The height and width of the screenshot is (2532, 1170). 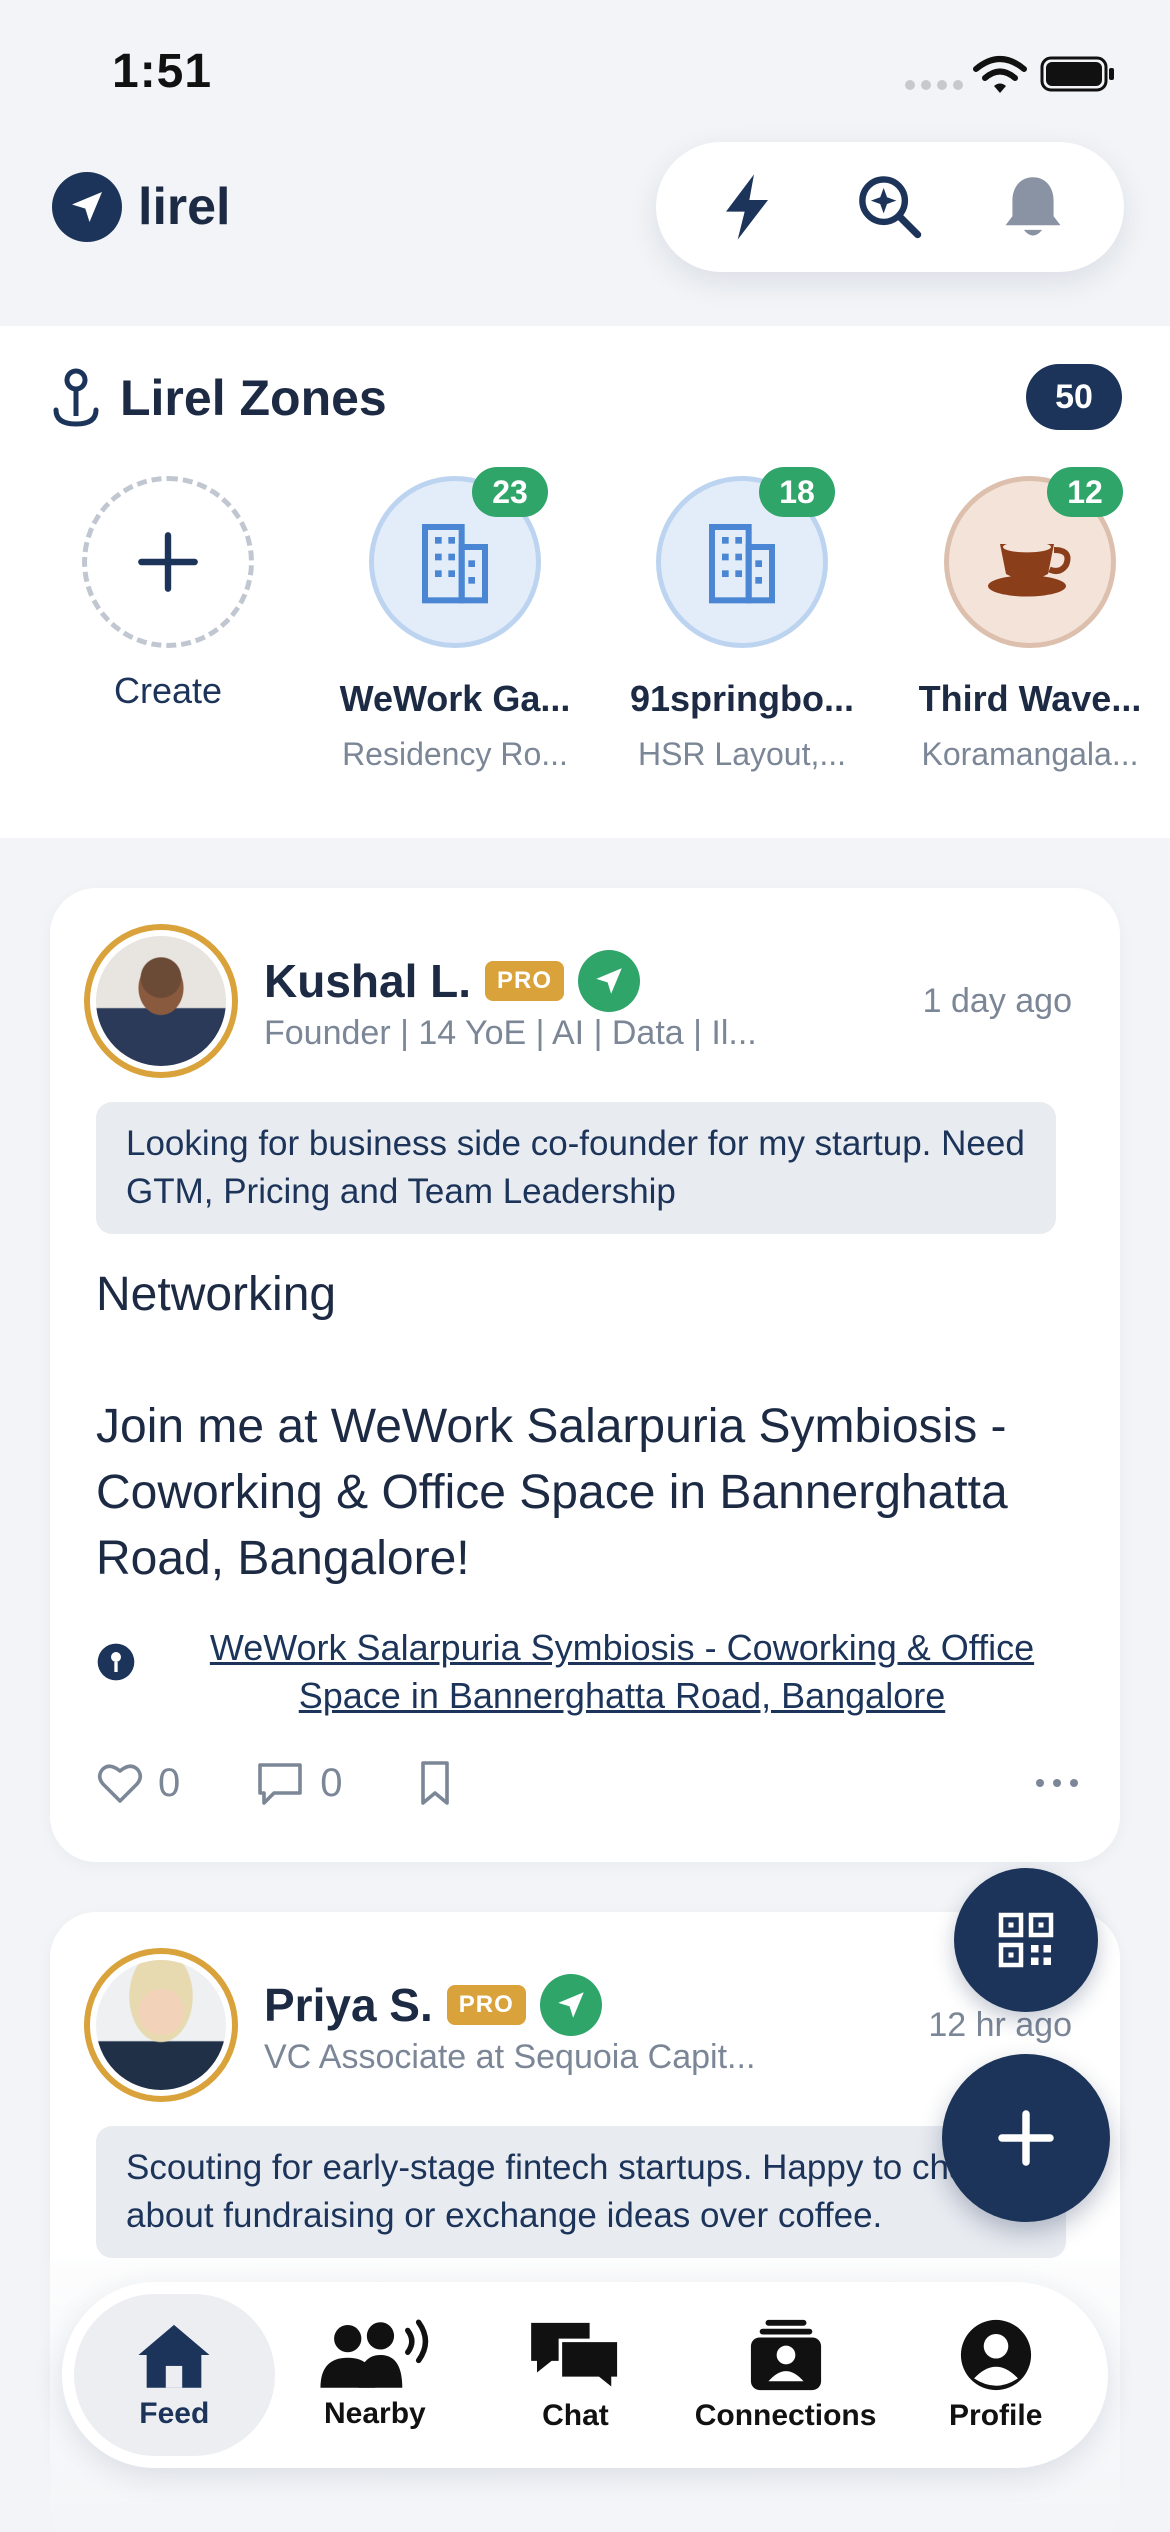 I want to click on bookmark-button, so click(x=435, y=1783).